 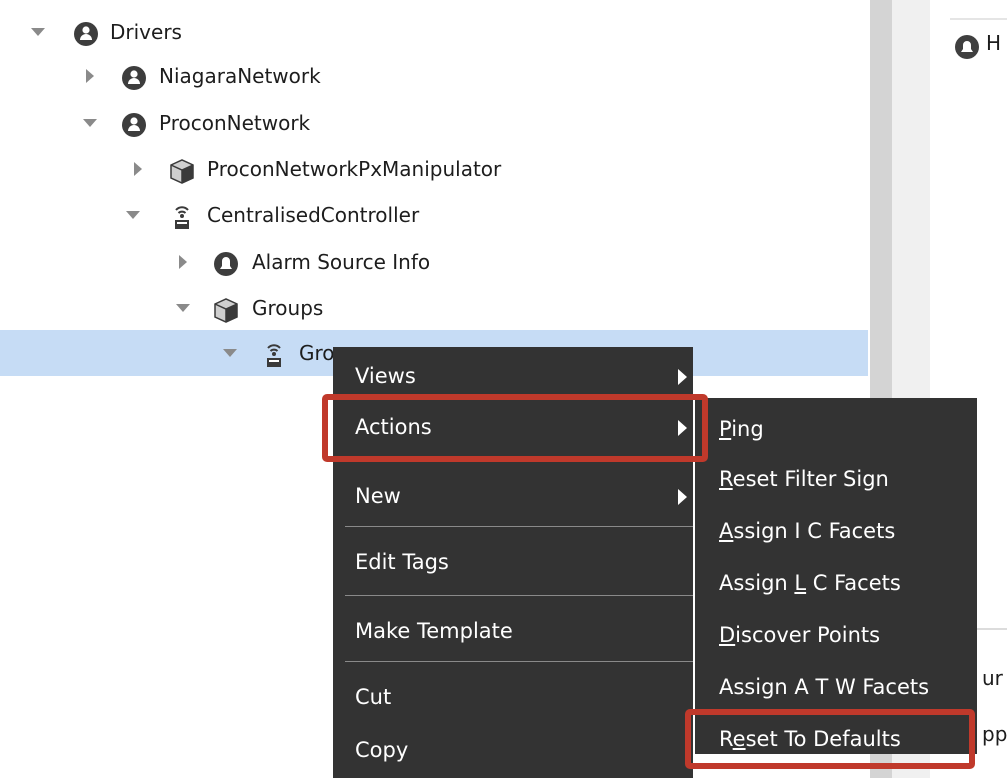 What do you see at coordinates (393, 427) in the screenshot?
I see `context-menu-item-label: Actions` at bounding box center [393, 427].